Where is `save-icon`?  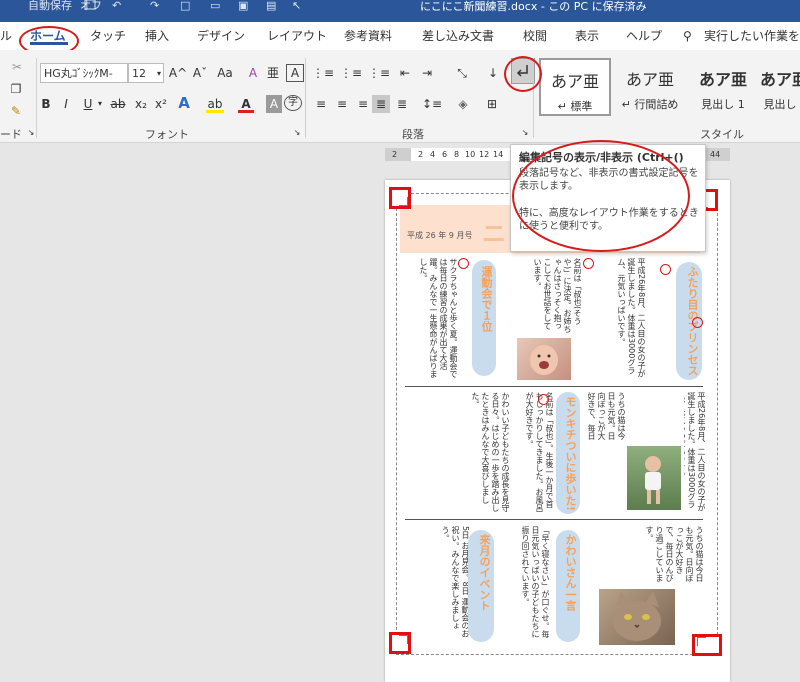
save-icon is located at coordinates (90, 5).